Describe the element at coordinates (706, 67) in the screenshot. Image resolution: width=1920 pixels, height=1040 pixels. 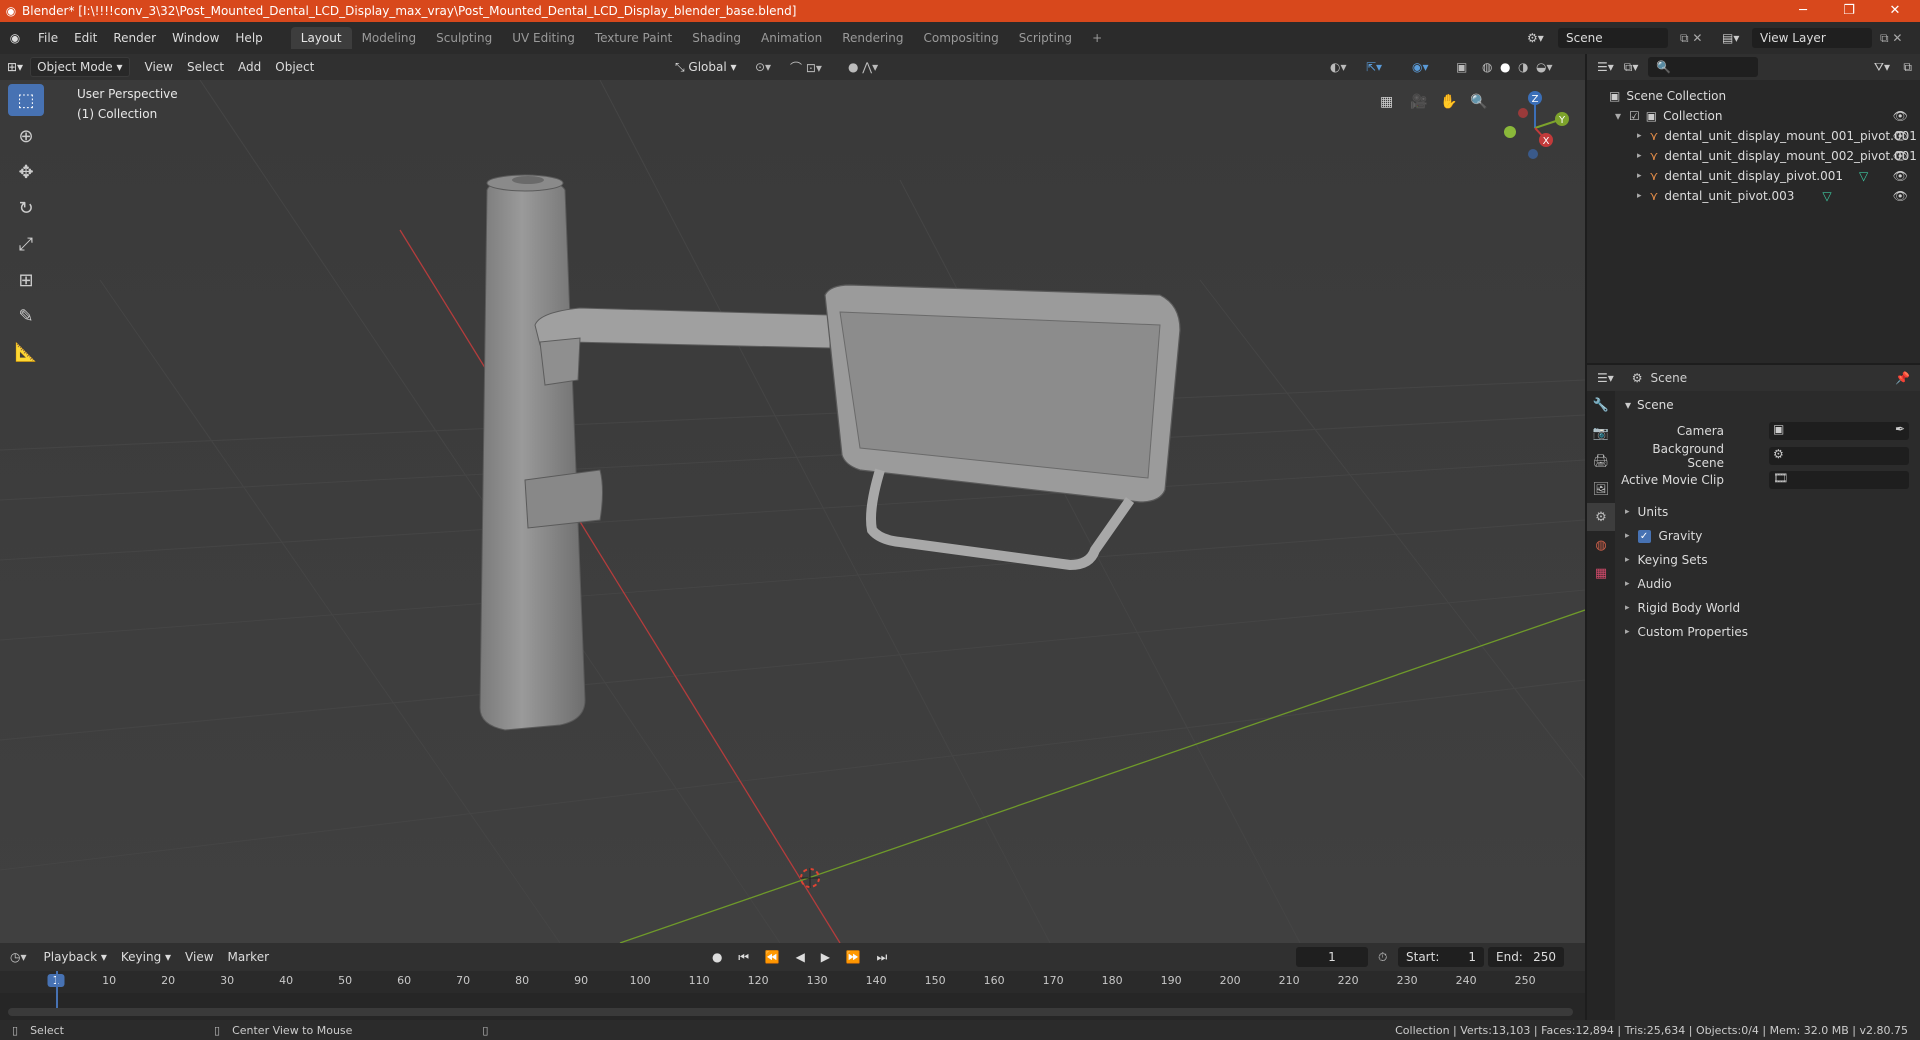
I see `transform-orientation-dropdown: ⤡ Global ▾` at that location.